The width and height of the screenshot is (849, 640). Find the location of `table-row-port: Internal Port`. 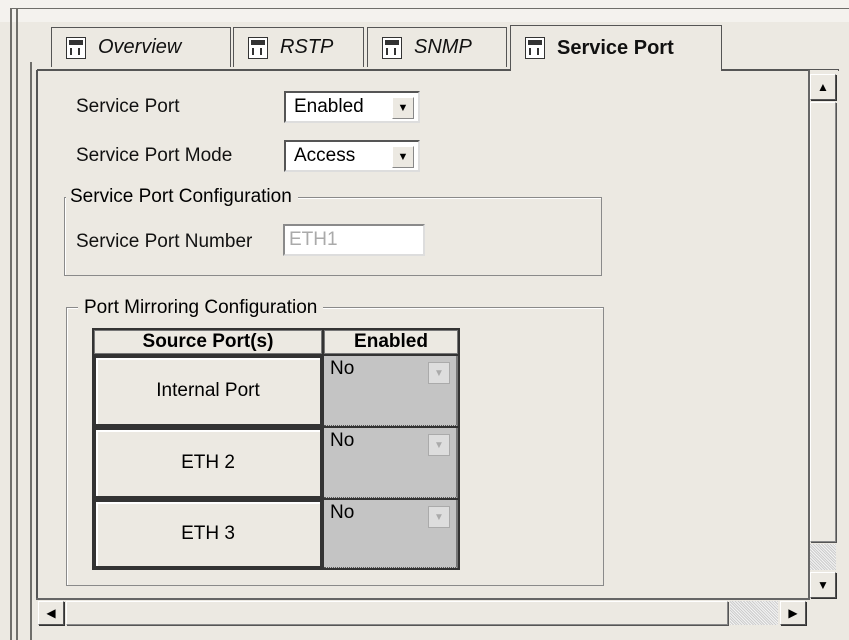

table-row-port: Internal Port is located at coordinates (208, 391).